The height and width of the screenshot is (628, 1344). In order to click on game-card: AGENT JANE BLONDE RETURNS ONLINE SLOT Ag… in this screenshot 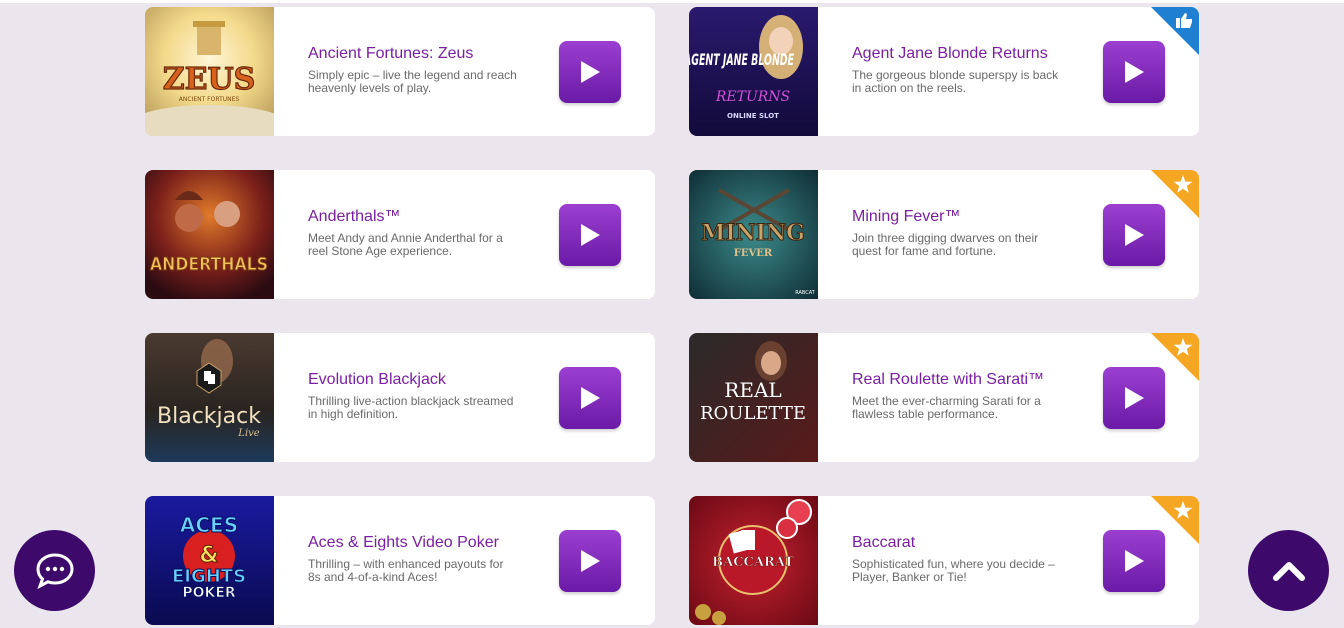, I will do `click(944, 71)`.